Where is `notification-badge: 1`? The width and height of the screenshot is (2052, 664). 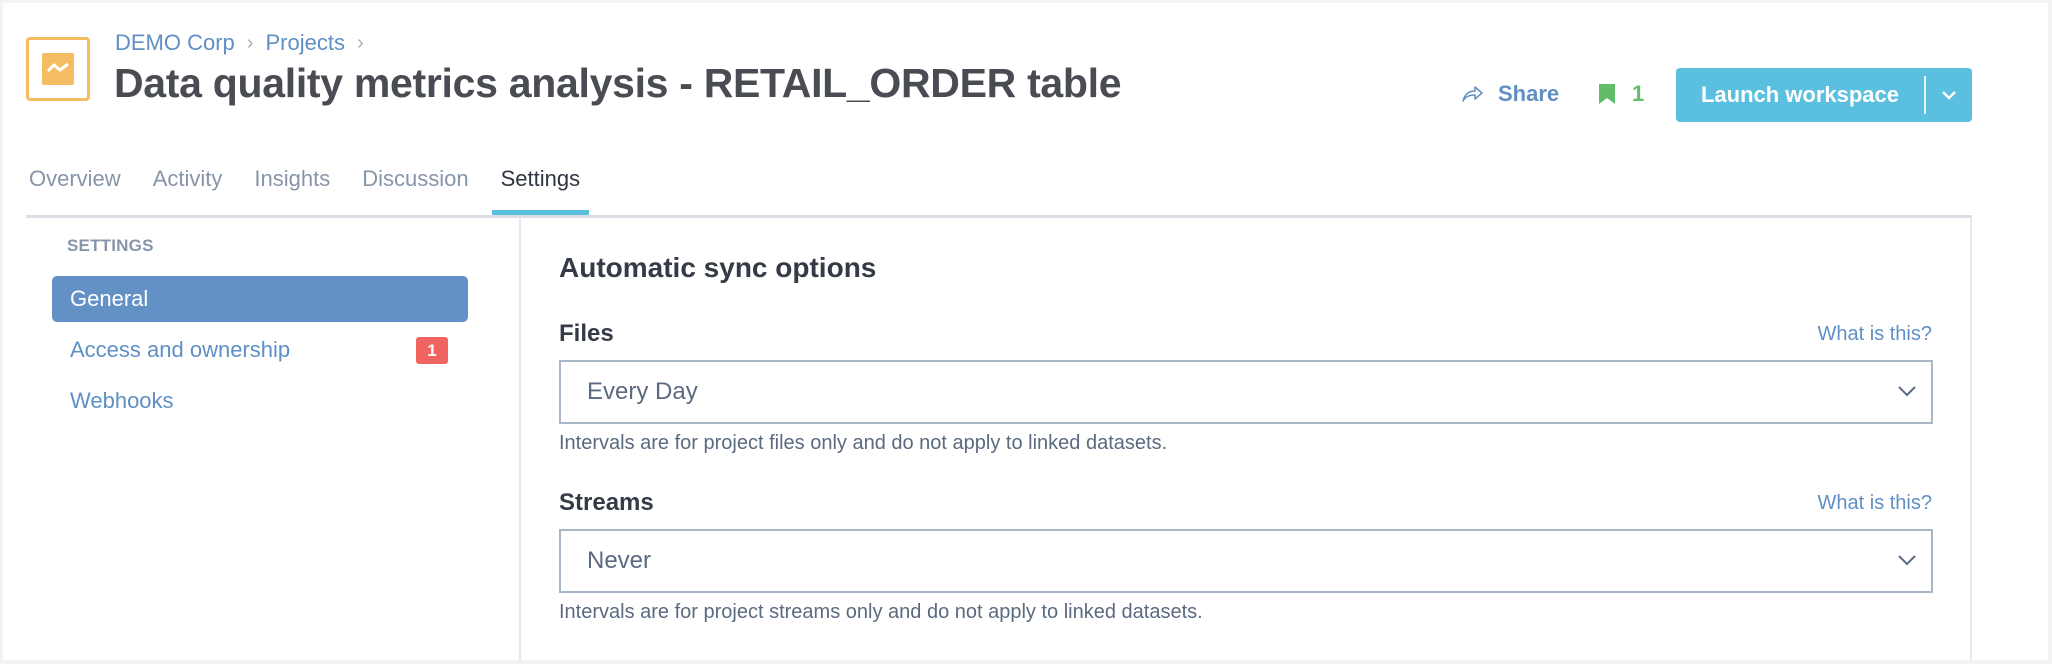
notification-badge: 1 is located at coordinates (432, 350).